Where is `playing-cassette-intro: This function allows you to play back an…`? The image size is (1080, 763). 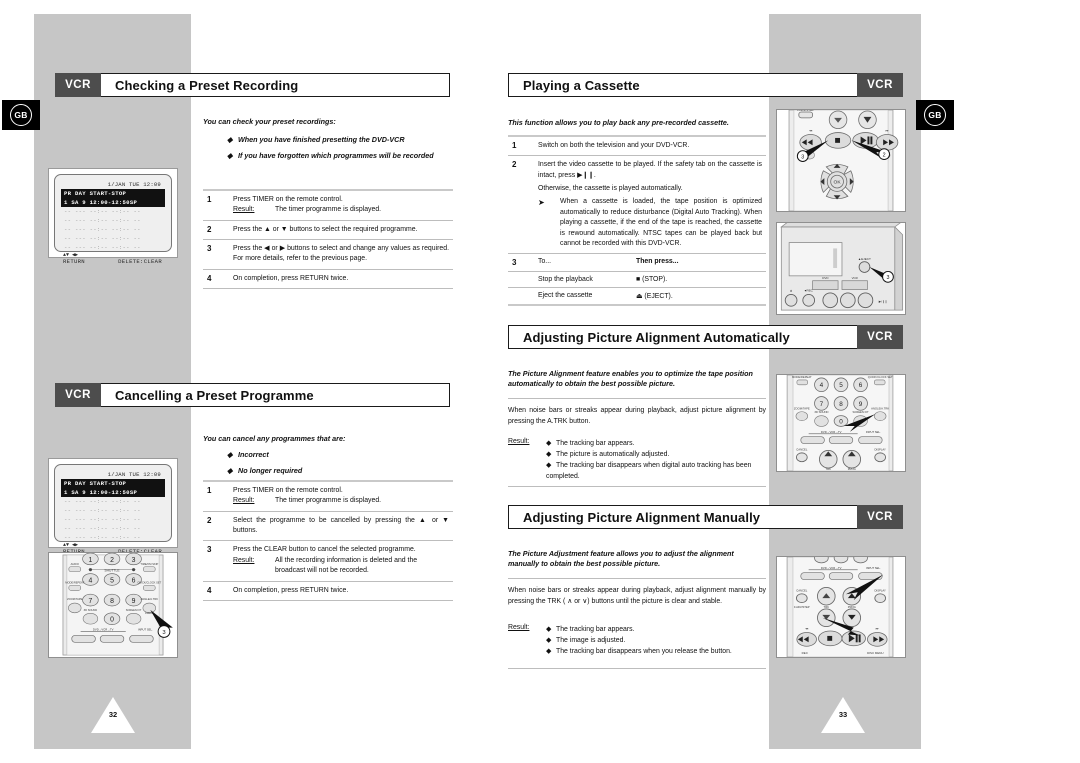
playing-cassette-intro: This function allows you to play back an… is located at coordinates (618, 122).